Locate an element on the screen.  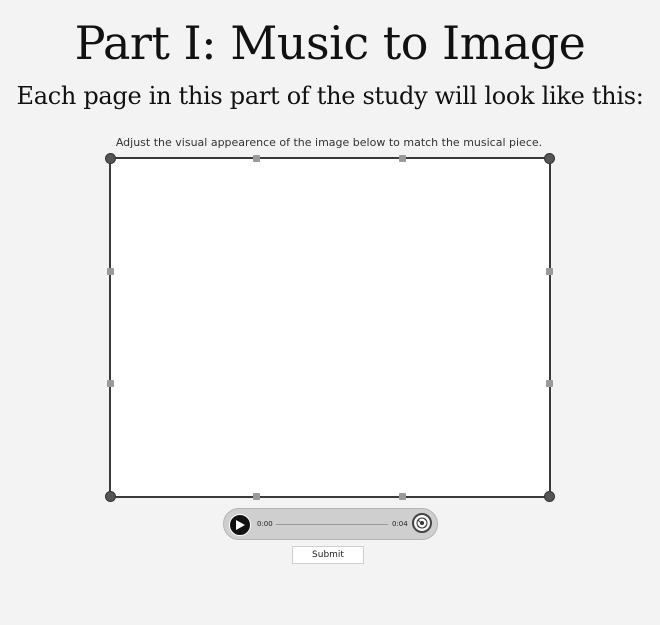
resize-handle-bottom-left is located at coordinates (110, 496).